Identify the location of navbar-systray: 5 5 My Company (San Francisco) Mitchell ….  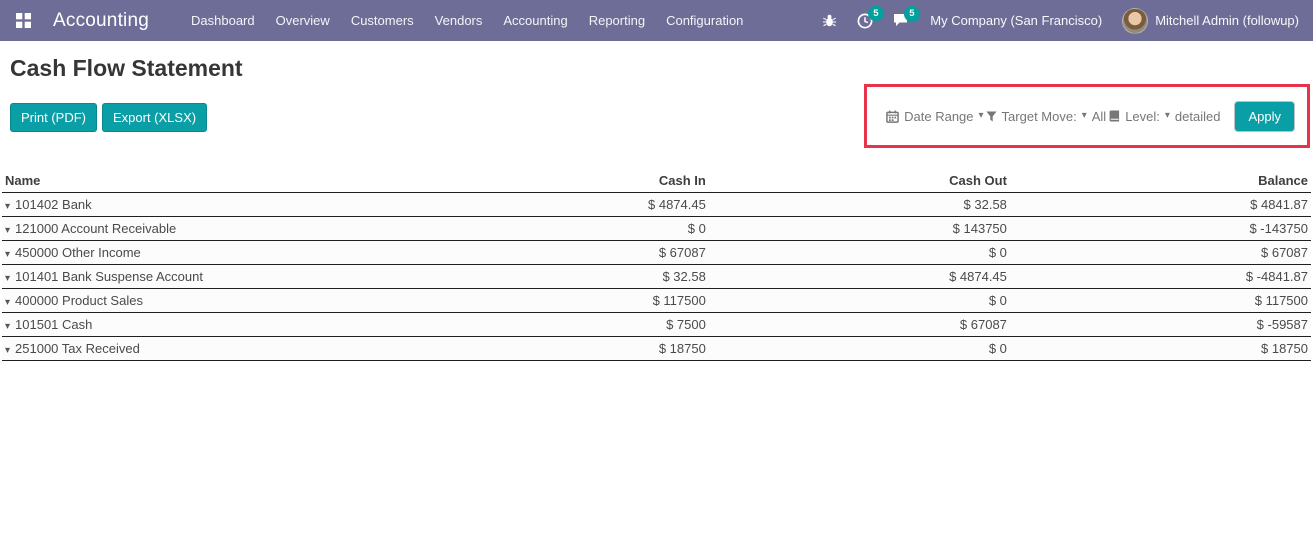
(1060, 19).